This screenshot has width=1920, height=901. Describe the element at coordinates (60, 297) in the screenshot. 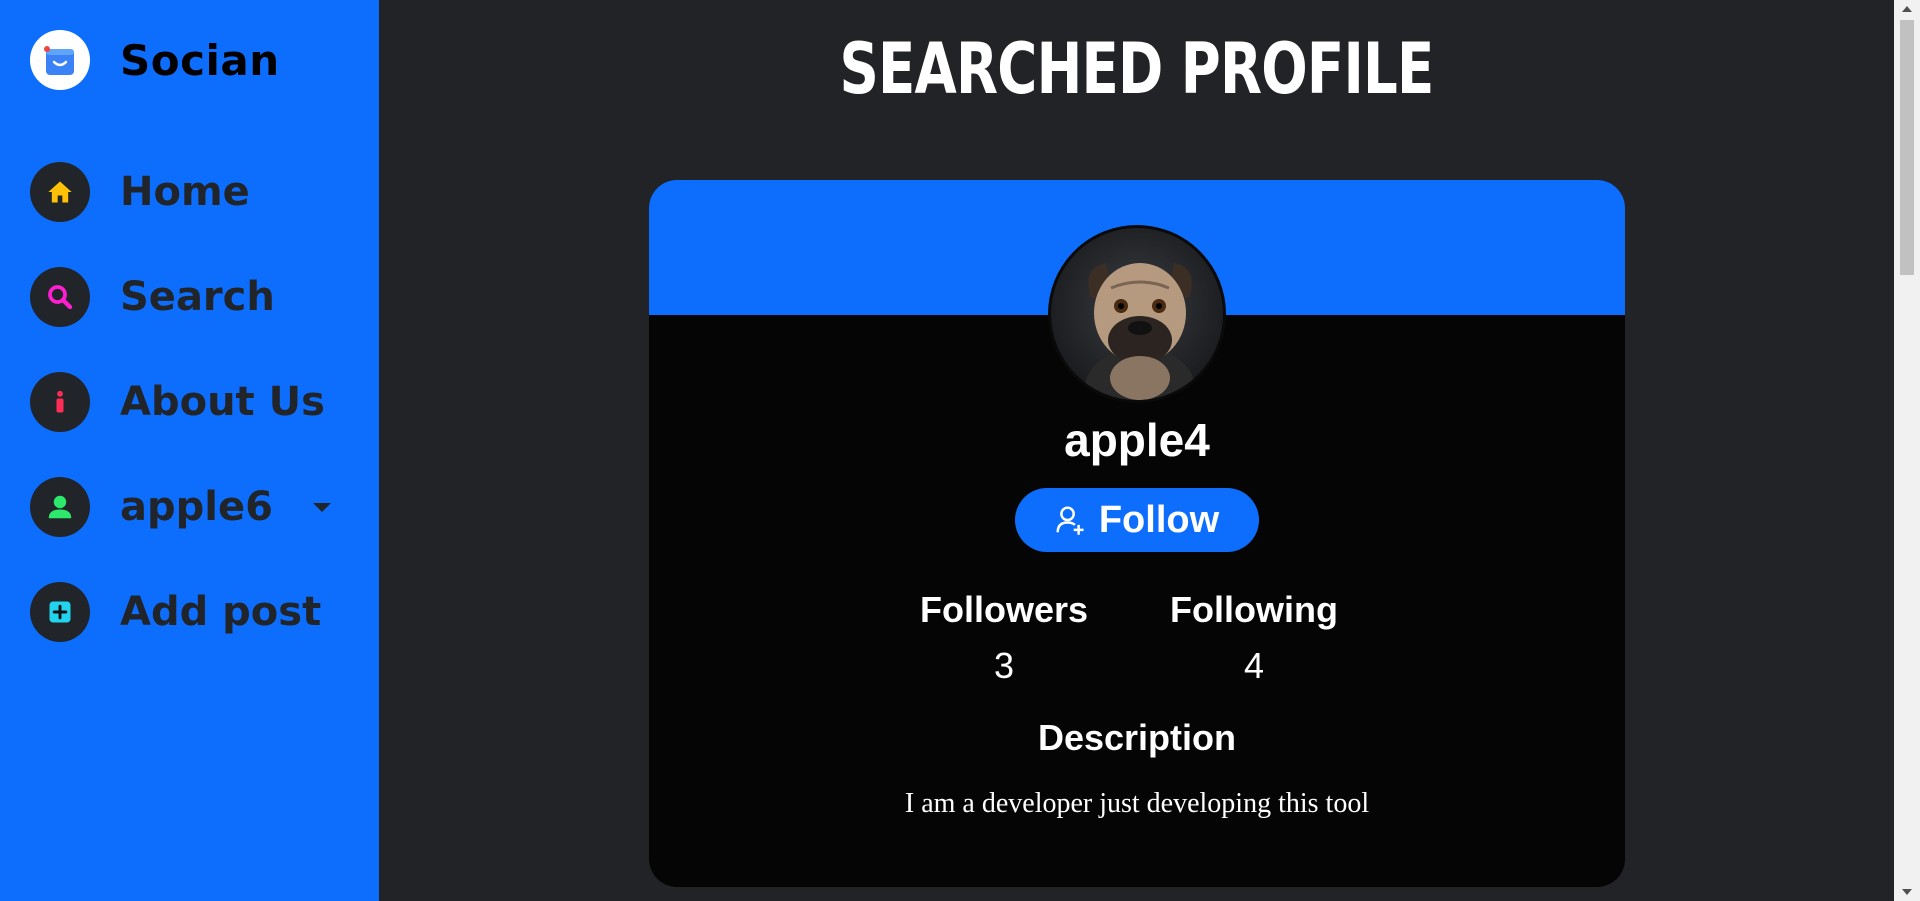

I see `search-icon` at that location.